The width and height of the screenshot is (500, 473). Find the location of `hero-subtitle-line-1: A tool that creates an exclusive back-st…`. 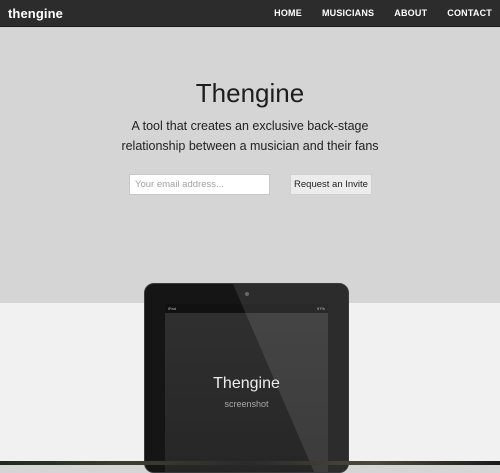

hero-subtitle-line-1: A tool that creates an exclusive back-st… is located at coordinates (250, 126).